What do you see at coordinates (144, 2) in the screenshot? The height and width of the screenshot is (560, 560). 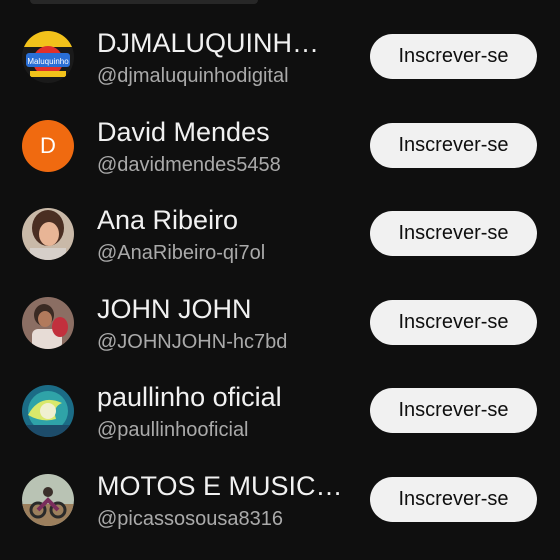 I see `top-divider` at bounding box center [144, 2].